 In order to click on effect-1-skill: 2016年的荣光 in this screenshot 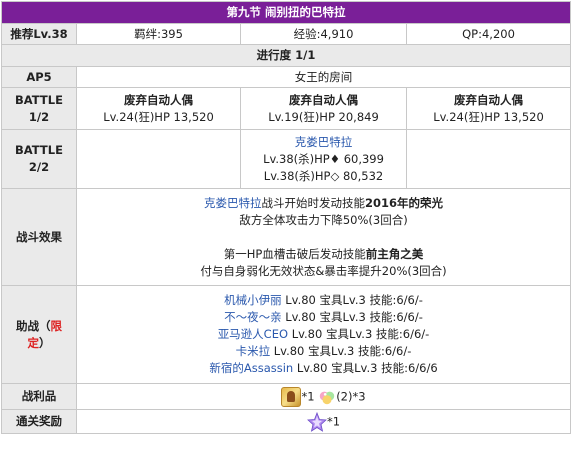, I will do `click(404, 202)`.